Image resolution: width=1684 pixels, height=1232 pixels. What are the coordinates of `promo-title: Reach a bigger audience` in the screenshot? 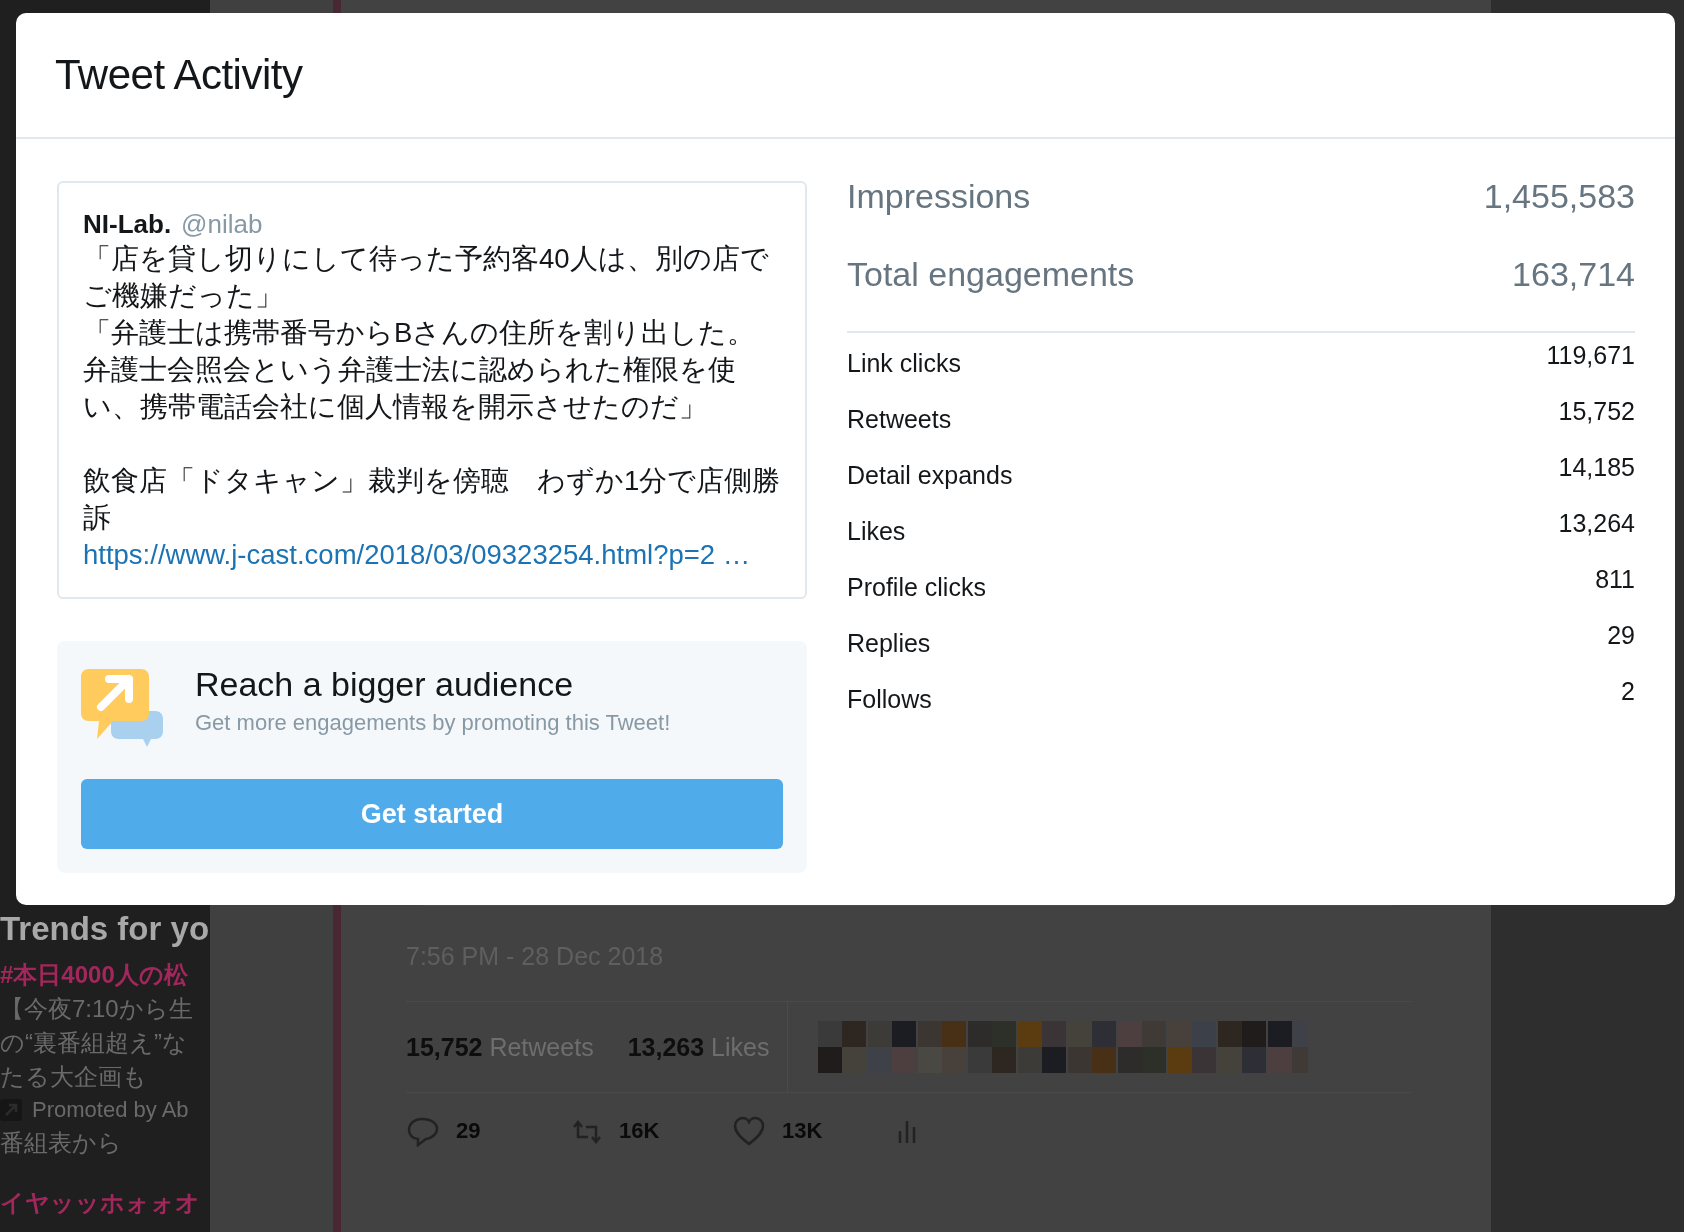 It's located at (385, 684).